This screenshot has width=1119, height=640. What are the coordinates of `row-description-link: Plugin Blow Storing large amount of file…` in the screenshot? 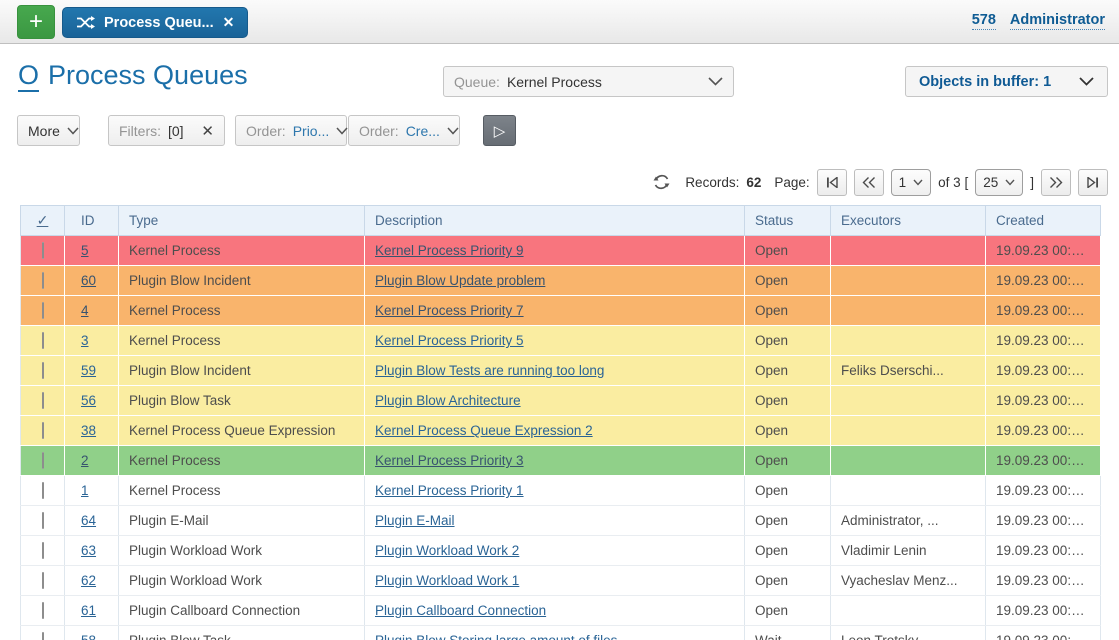 It's located at (496, 636).